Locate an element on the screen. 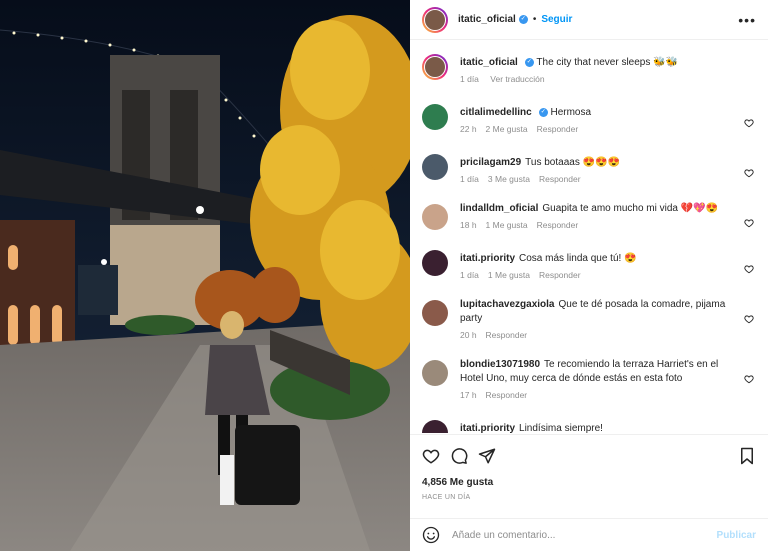 The image size is (768, 551). more-options-icon: ••• is located at coordinates (747, 20).